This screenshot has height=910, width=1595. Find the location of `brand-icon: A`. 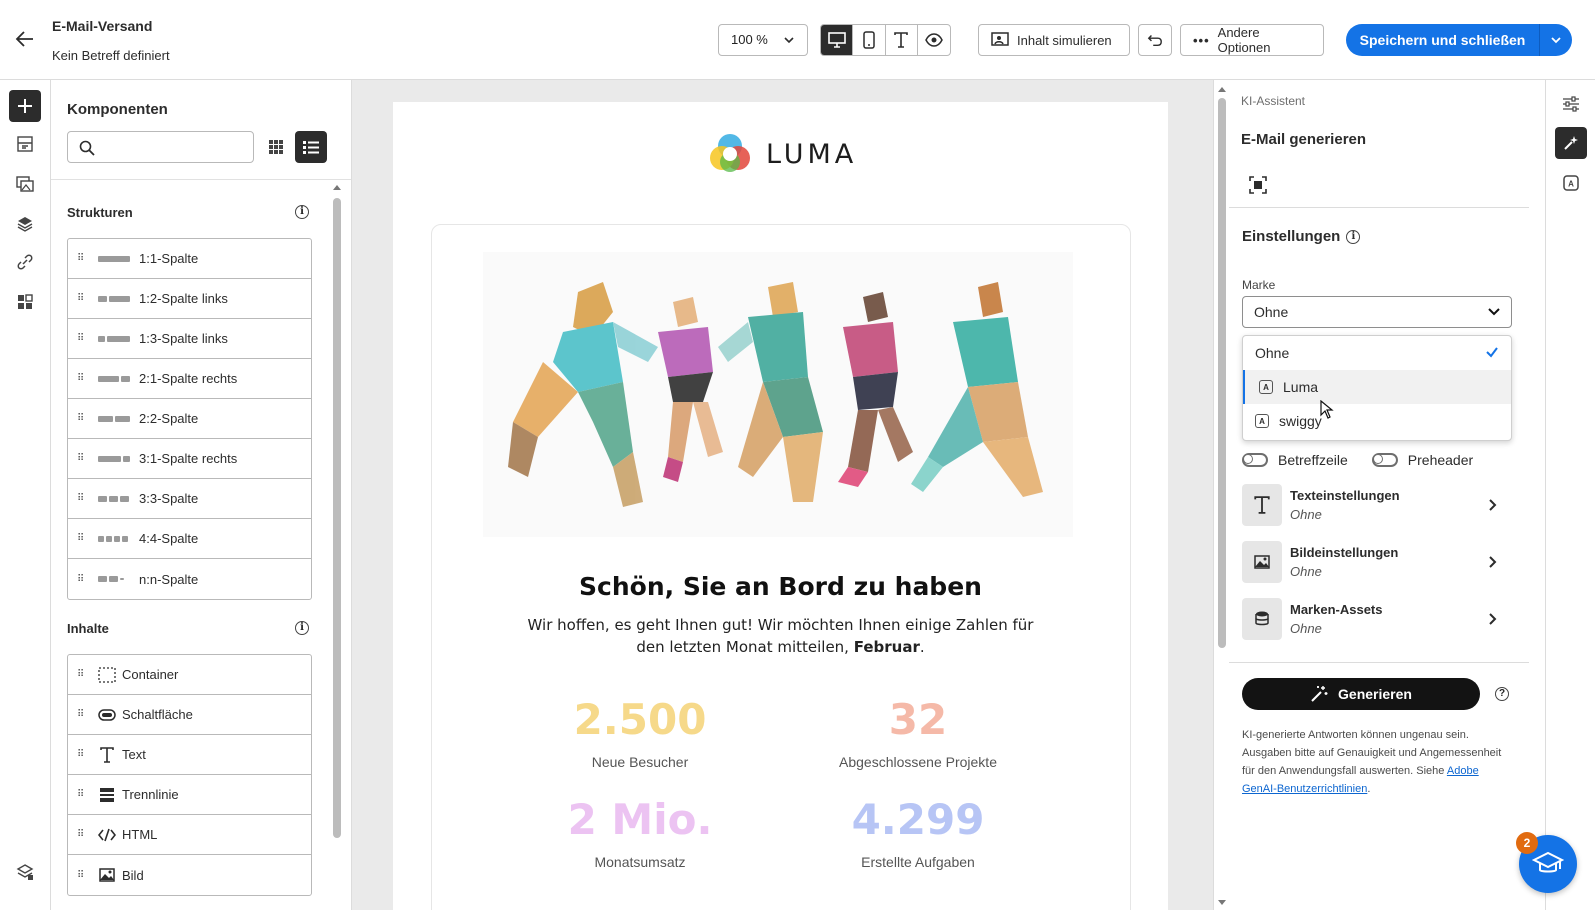

brand-icon: A is located at coordinates (1262, 421).